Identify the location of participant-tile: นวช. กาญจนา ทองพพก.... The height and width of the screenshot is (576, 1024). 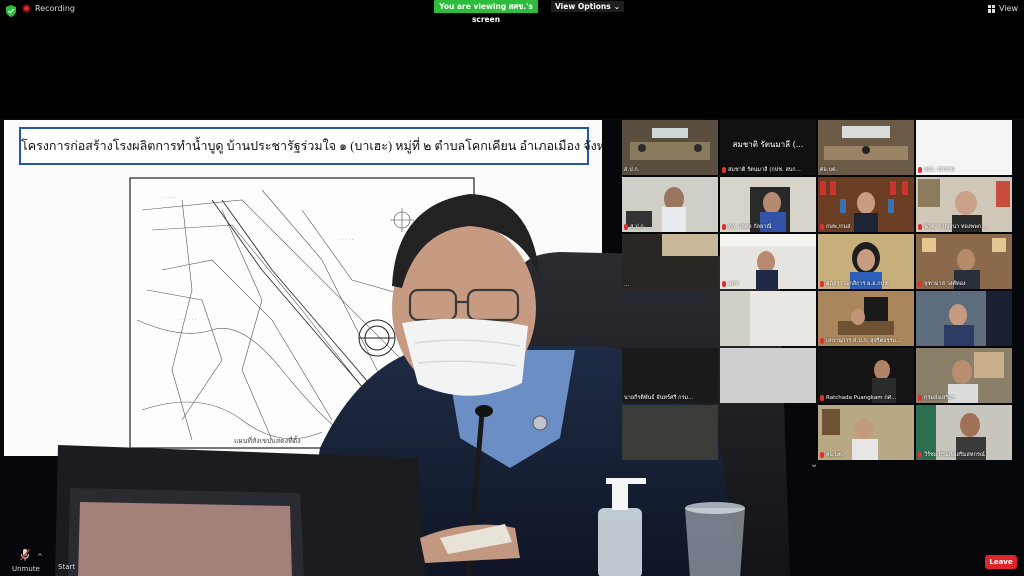
(964, 204).